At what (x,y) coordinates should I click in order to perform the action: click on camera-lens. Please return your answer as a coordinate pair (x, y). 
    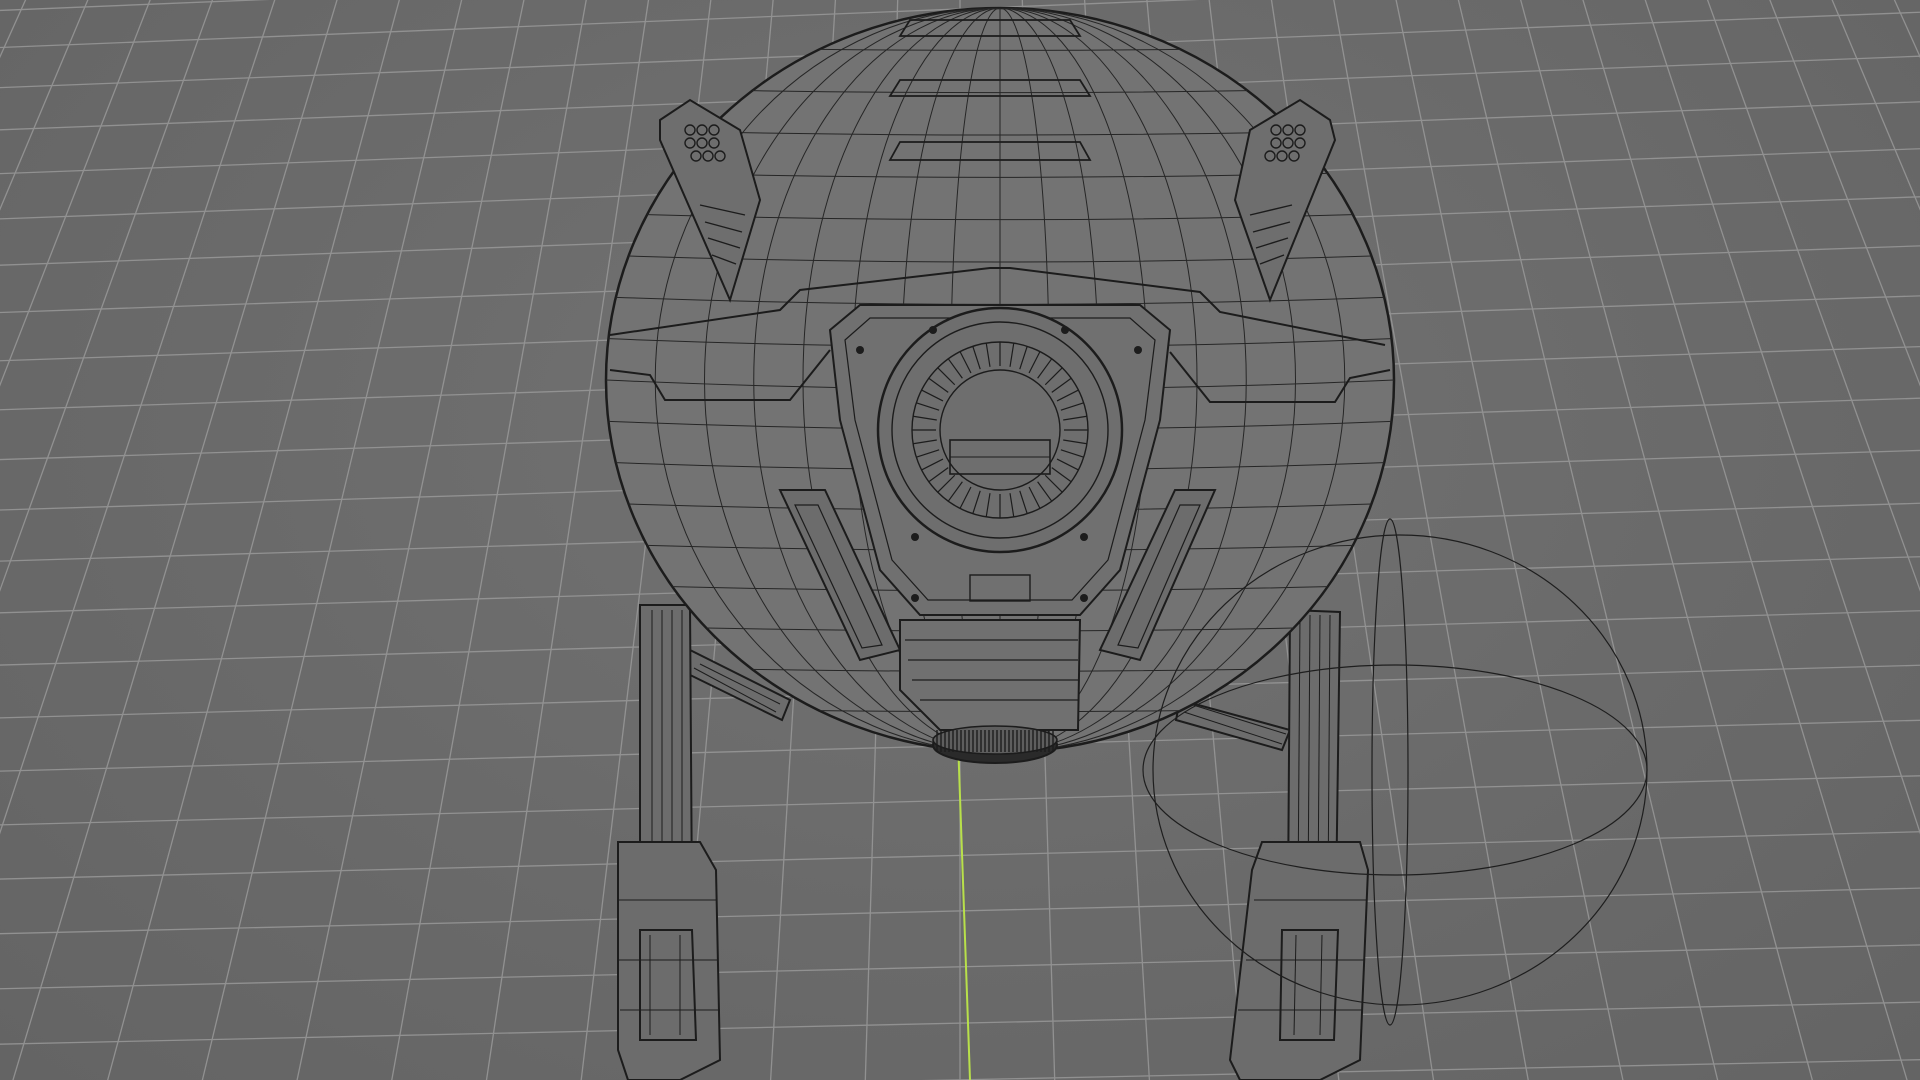
    Looking at the image, I should click on (1000, 430).